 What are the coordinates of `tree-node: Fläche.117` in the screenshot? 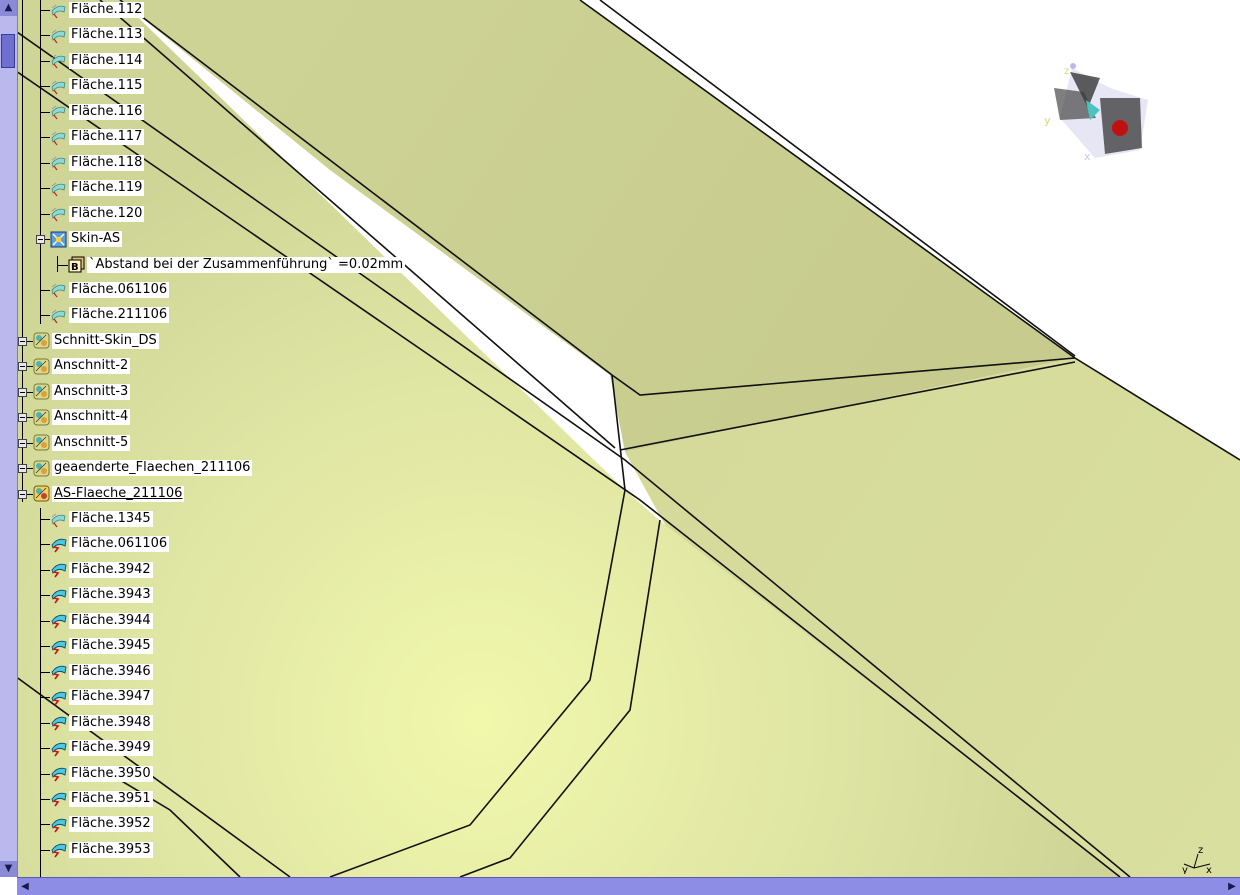 It's located at (97, 137).